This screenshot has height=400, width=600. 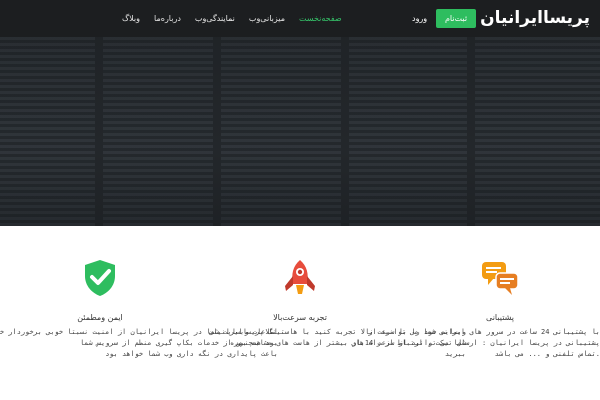 I want to click on nav-item-about: درباره‌ما, so click(x=167, y=20).